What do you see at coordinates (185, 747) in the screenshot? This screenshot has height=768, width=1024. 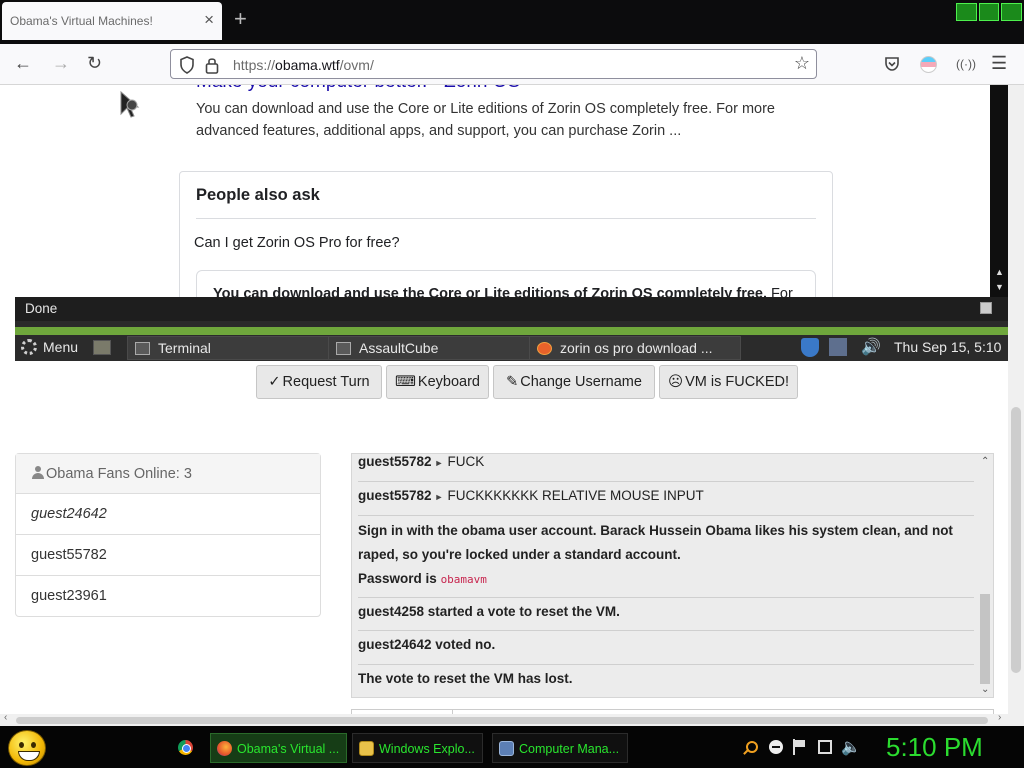 I see `chrome-icon` at bounding box center [185, 747].